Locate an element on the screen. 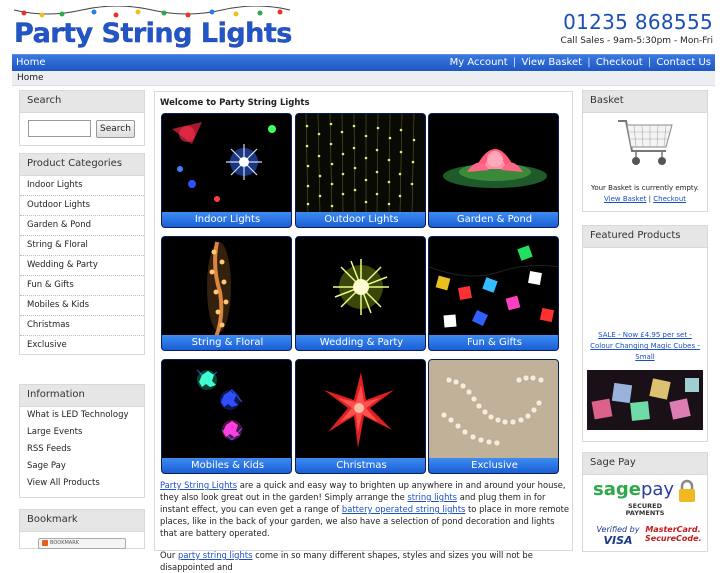 The height and width of the screenshot is (573, 727). category-mobiles-kids: Mobiles & Kids is located at coordinates (82, 306).